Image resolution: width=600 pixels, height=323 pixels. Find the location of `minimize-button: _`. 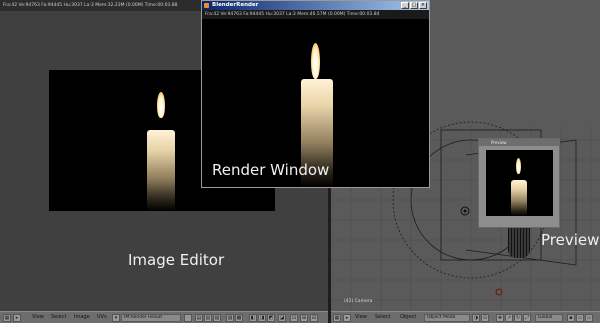

minimize-button: _ is located at coordinates (405, 5).